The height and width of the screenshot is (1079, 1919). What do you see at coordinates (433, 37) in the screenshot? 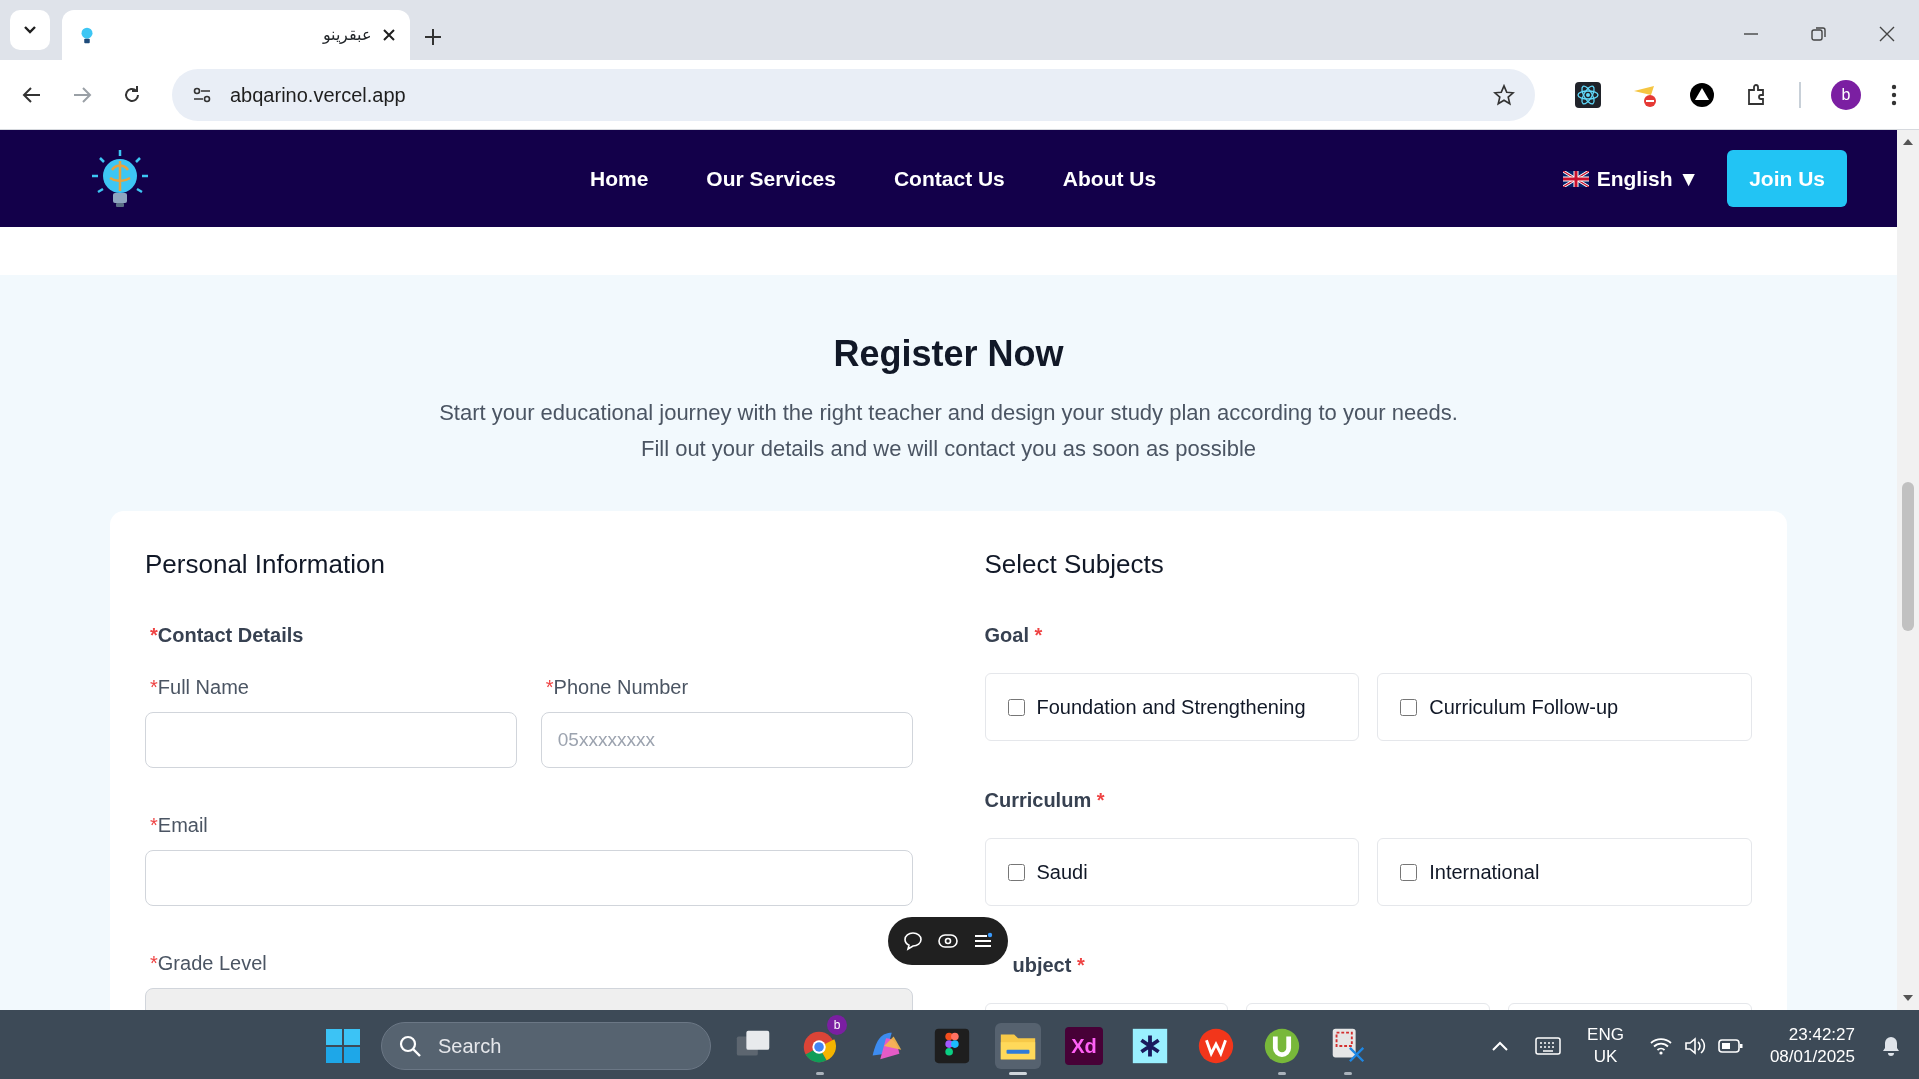
I see `new-tab-icon` at bounding box center [433, 37].